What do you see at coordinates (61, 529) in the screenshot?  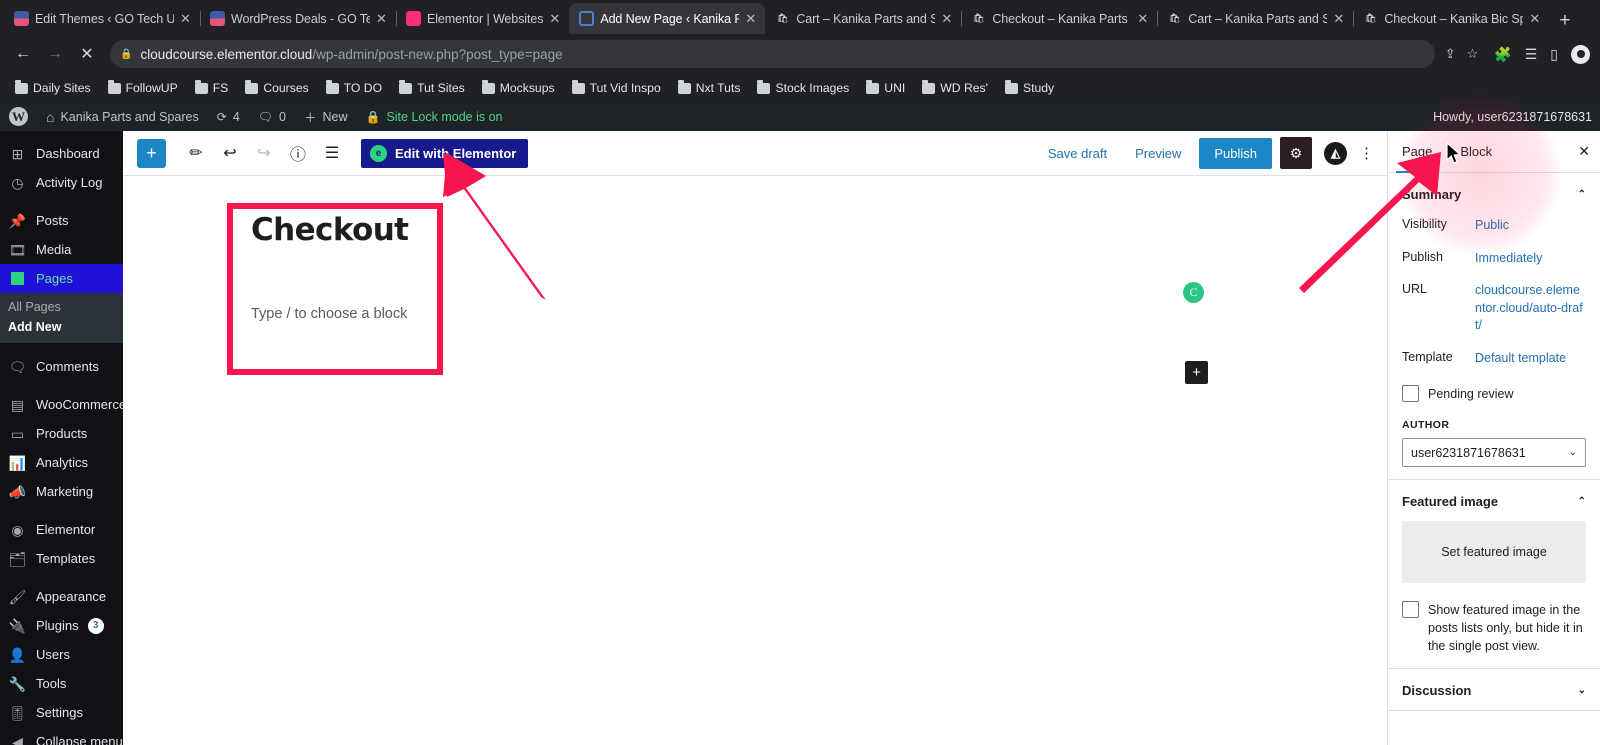 I see `sidebar-item-elementor: ◉ Elementor` at bounding box center [61, 529].